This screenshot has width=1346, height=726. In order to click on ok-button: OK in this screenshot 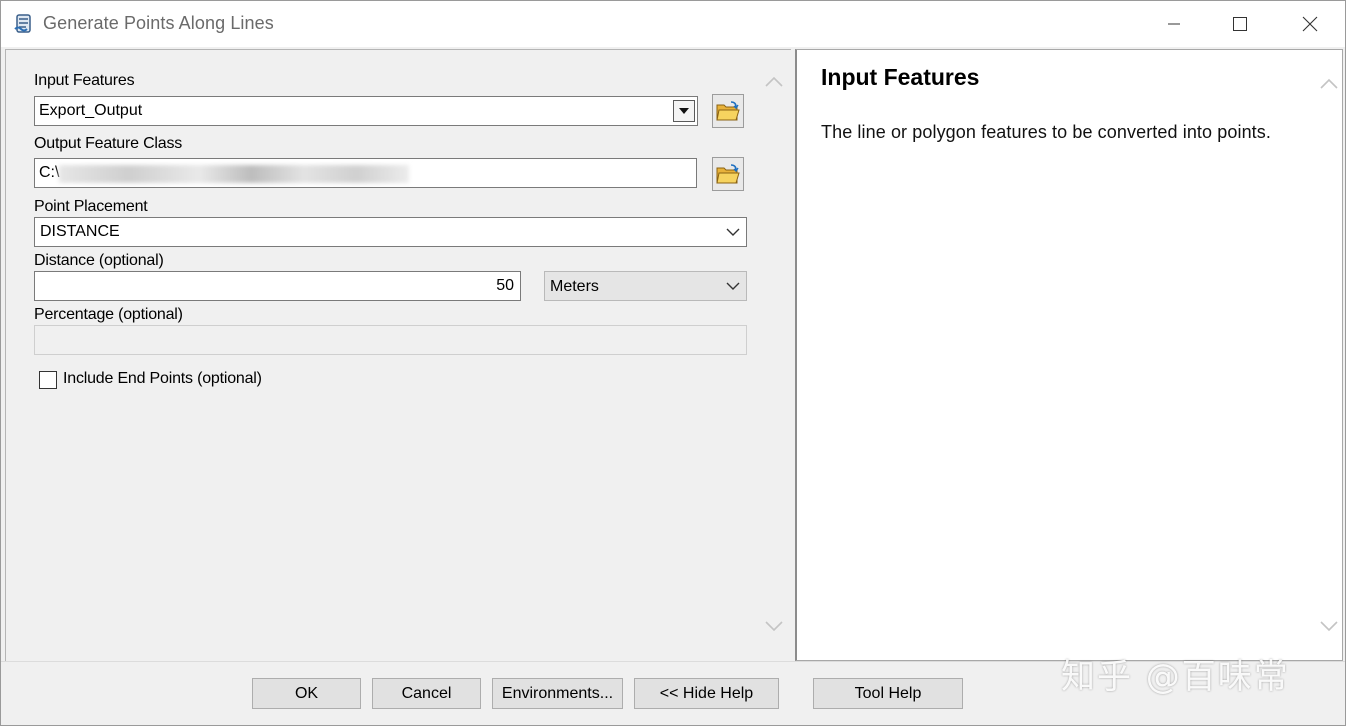, I will do `click(306, 693)`.